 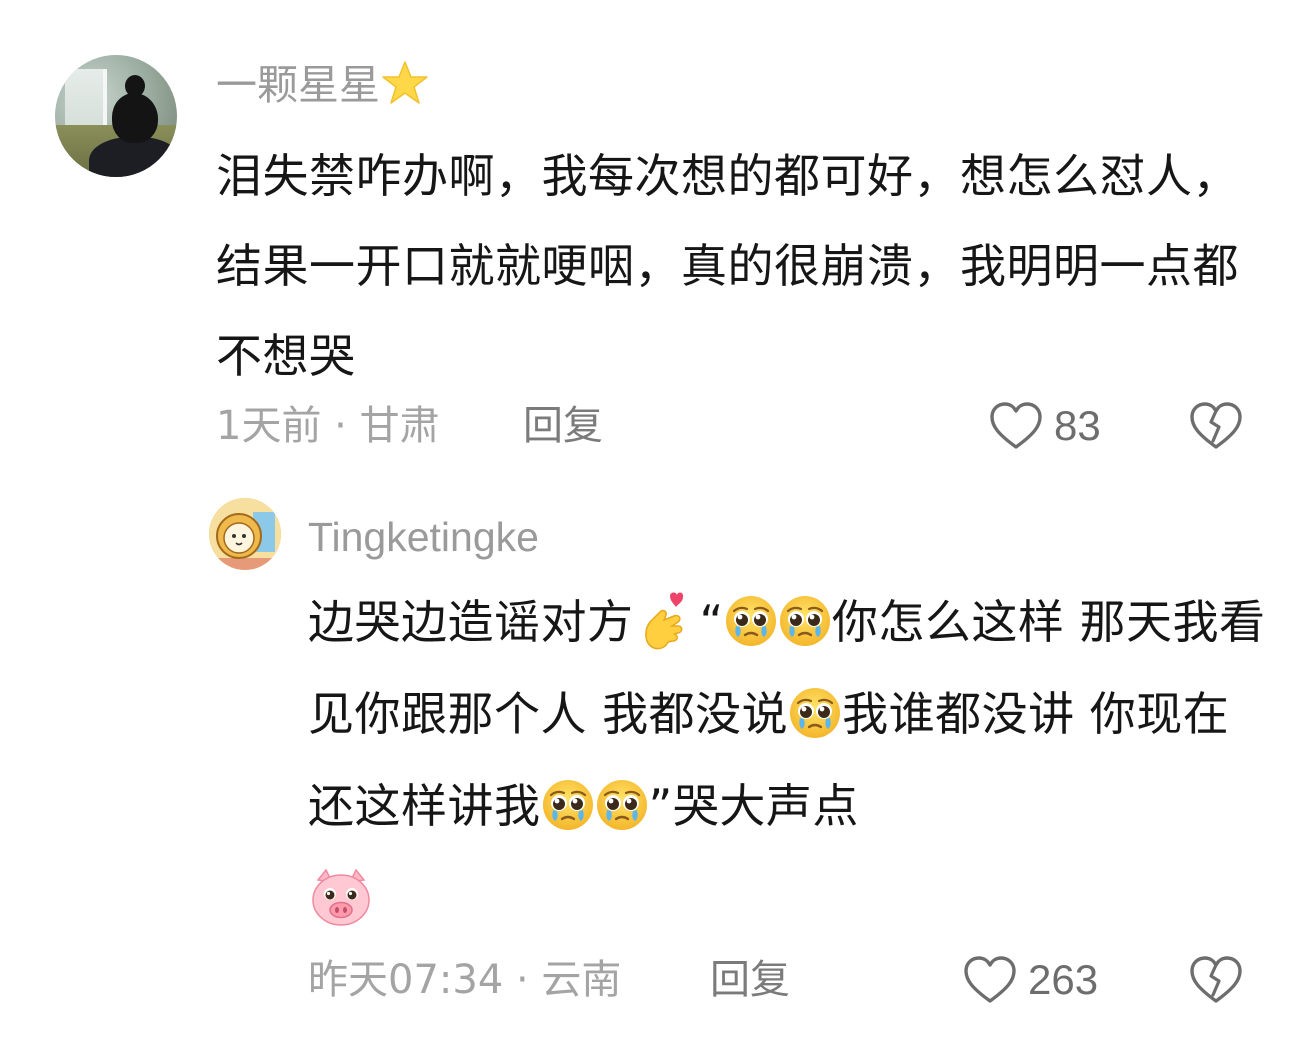 I want to click on like-count: 83, so click(x=1077, y=425).